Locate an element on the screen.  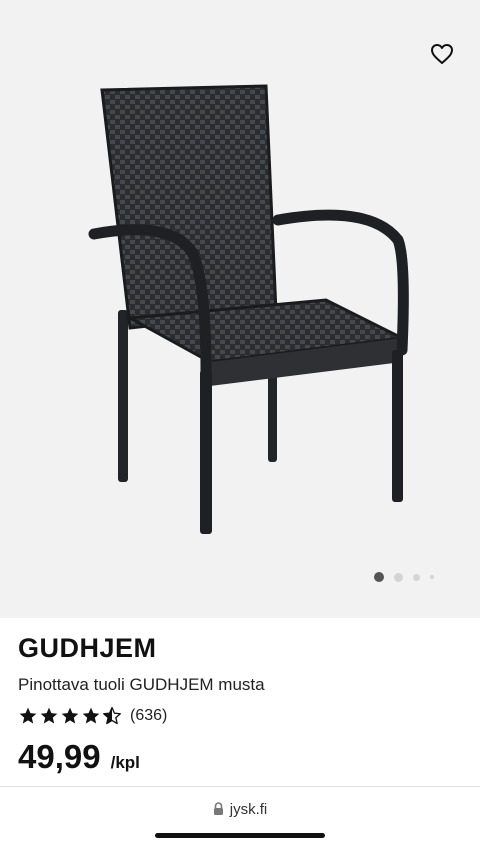
heart-outline-icon is located at coordinates (442, 54).